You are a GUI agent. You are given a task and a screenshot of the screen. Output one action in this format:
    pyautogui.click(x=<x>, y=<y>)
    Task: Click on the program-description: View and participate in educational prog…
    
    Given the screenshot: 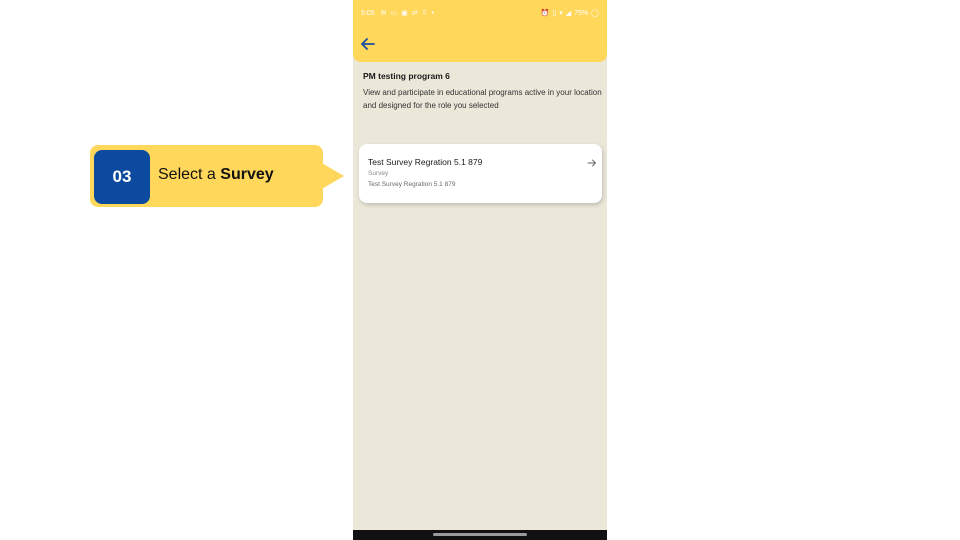 What is the action you would take?
    pyautogui.click(x=482, y=99)
    